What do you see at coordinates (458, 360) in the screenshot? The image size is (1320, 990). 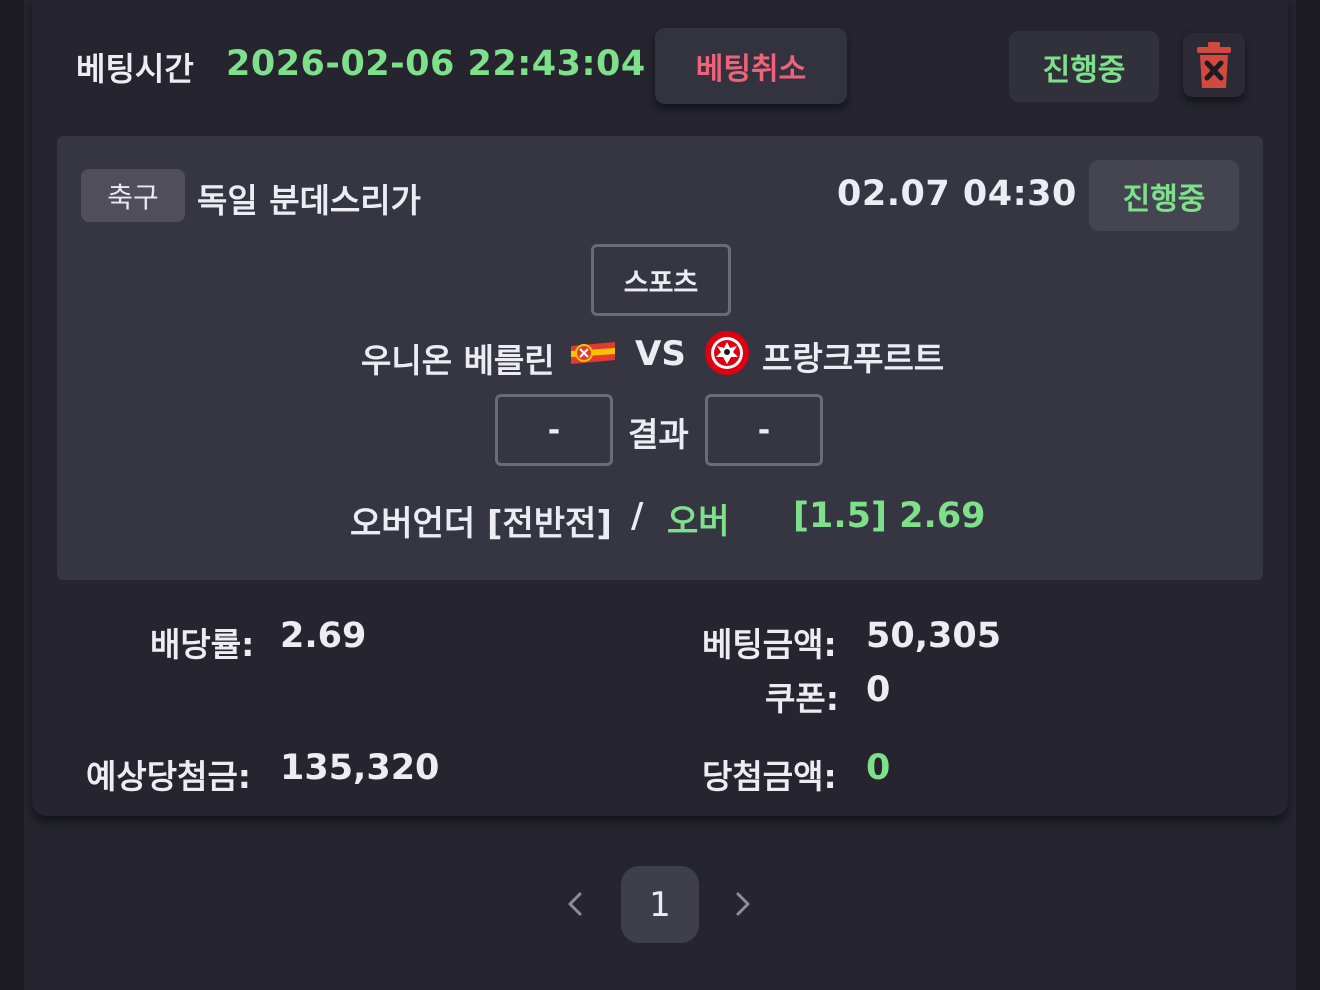 I see `home-team-name: 우니온 베를린` at bounding box center [458, 360].